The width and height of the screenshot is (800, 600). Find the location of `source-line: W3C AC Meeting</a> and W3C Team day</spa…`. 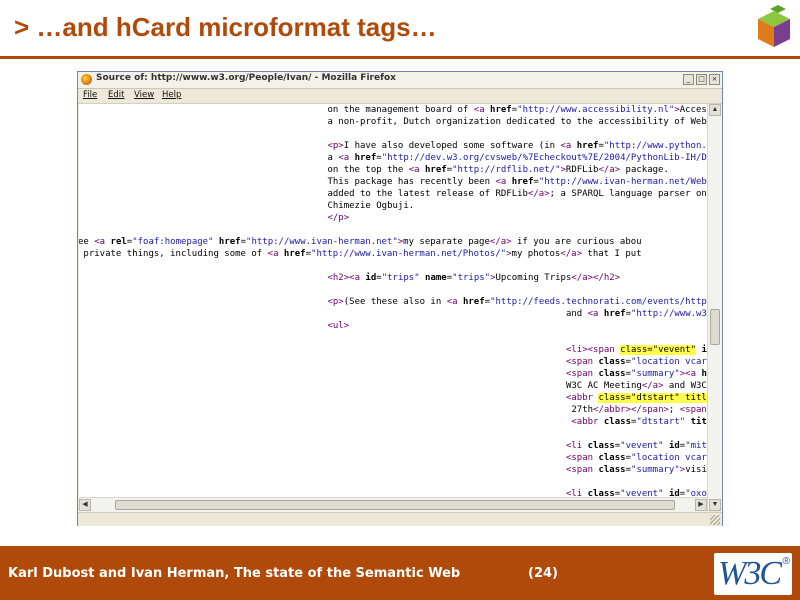

source-line: W3C AC Meeting</a> and W3C Team day</spa… is located at coordinates (636, 386).